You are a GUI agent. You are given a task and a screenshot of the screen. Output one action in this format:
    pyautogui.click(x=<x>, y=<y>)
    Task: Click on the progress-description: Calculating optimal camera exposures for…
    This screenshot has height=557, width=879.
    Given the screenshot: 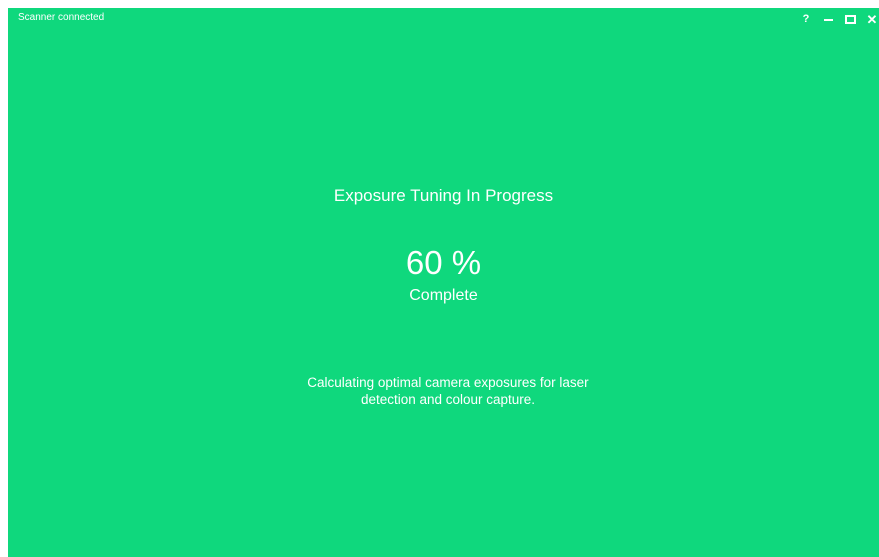 What is the action you would take?
    pyautogui.click(x=448, y=391)
    